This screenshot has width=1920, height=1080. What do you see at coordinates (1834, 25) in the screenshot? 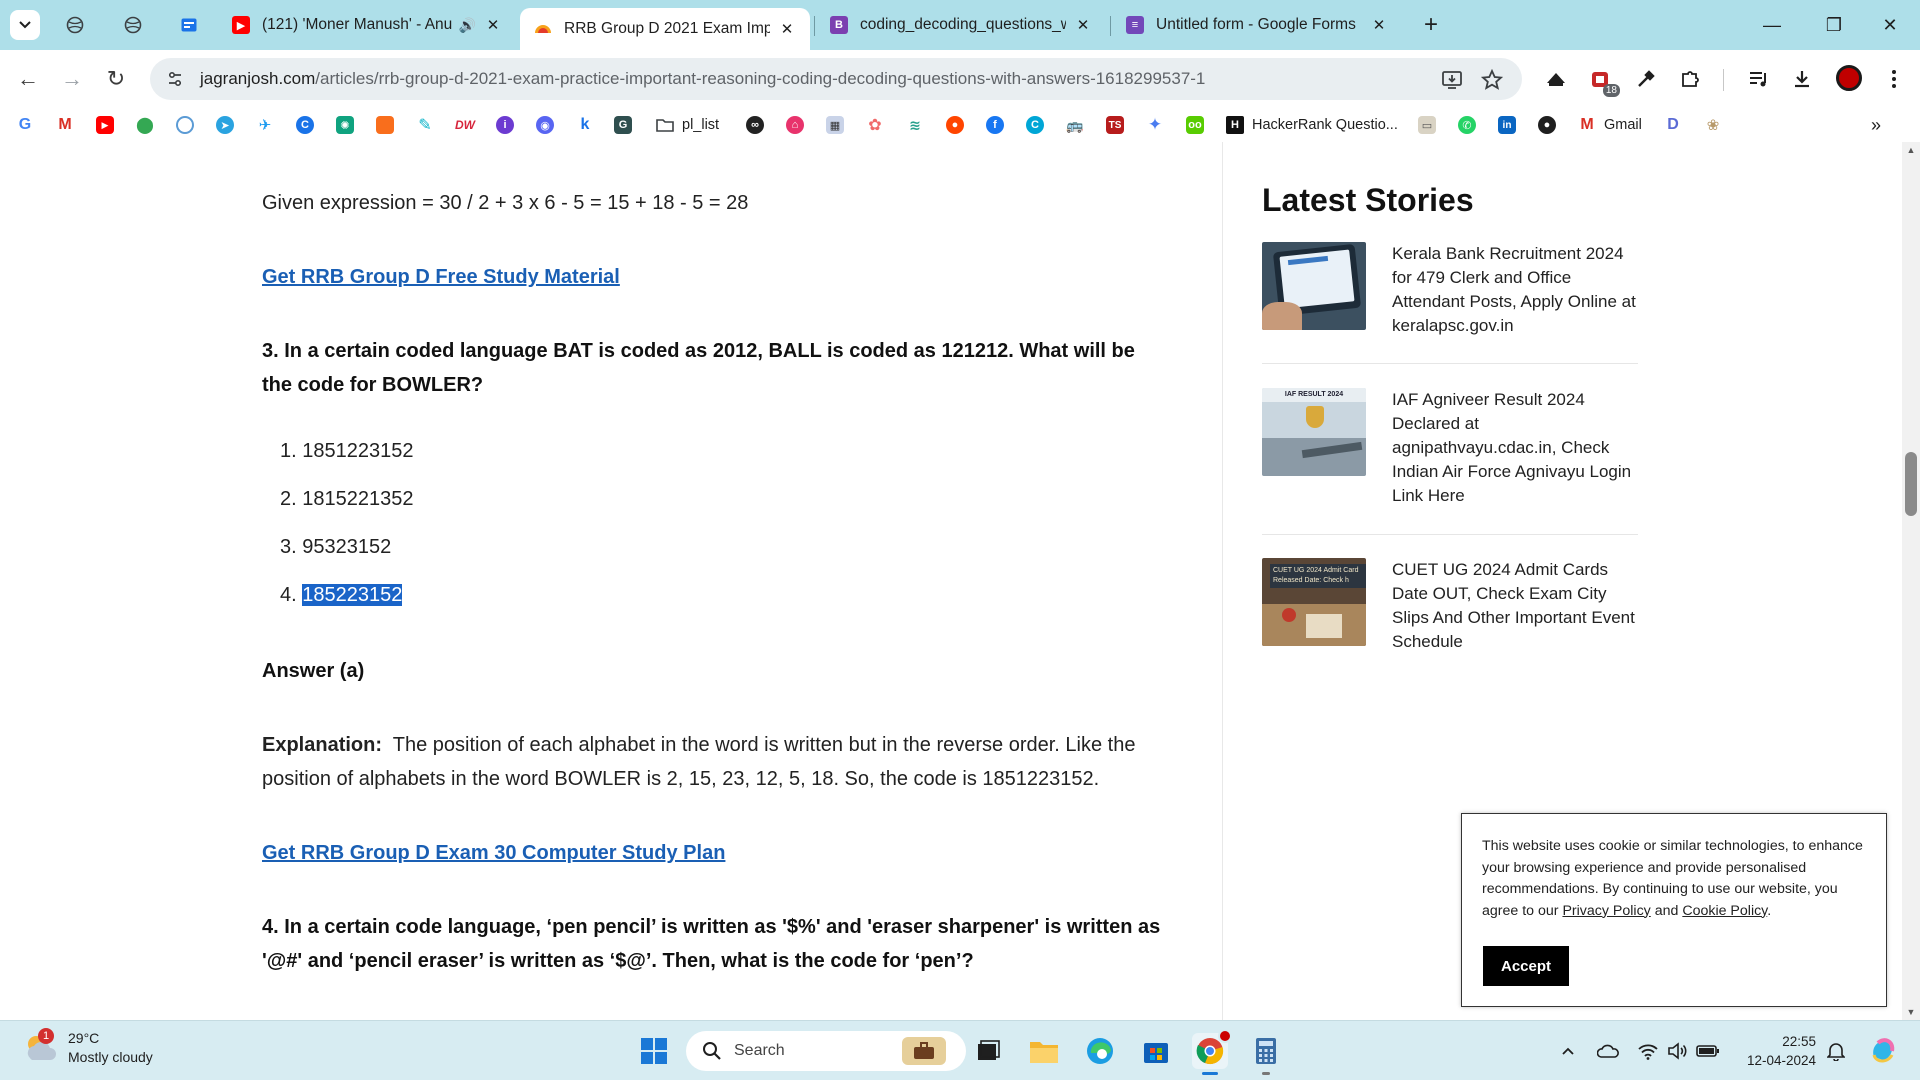
I see `restore-button: ❐` at bounding box center [1834, 25].